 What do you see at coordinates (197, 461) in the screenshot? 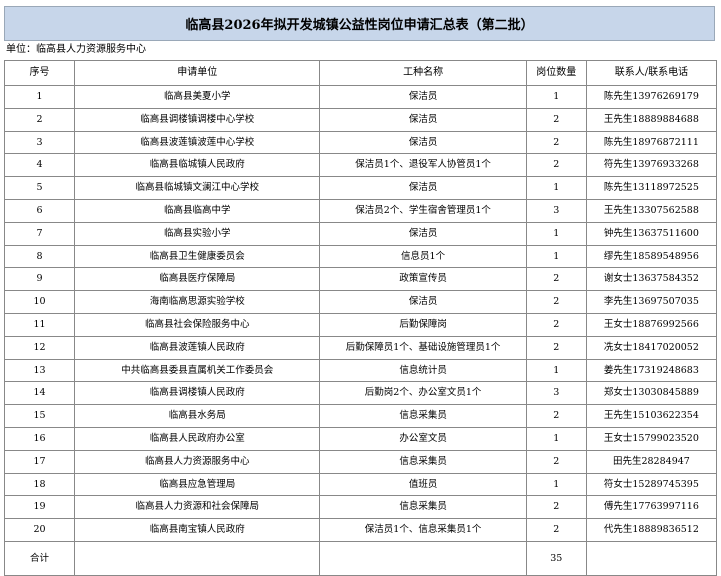
I see `cell-unit: 临高县人力资源服务中心` at bounding box center [197, 461].